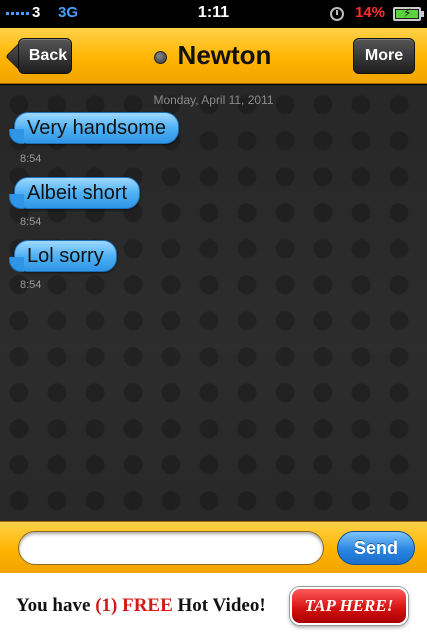 This screenshot has width=427, height=640. I want to click on ad-text-before: You have, so click(56, 605).